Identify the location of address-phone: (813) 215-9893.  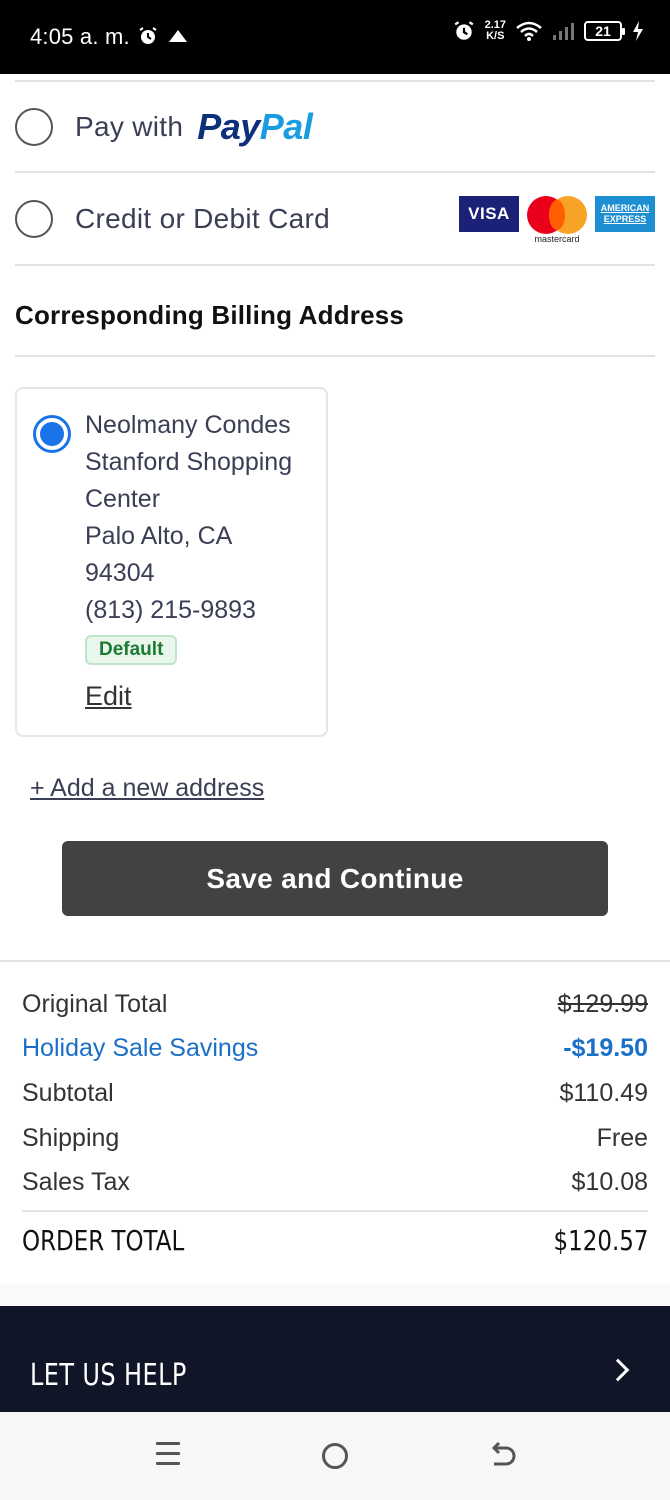
(170, 610).